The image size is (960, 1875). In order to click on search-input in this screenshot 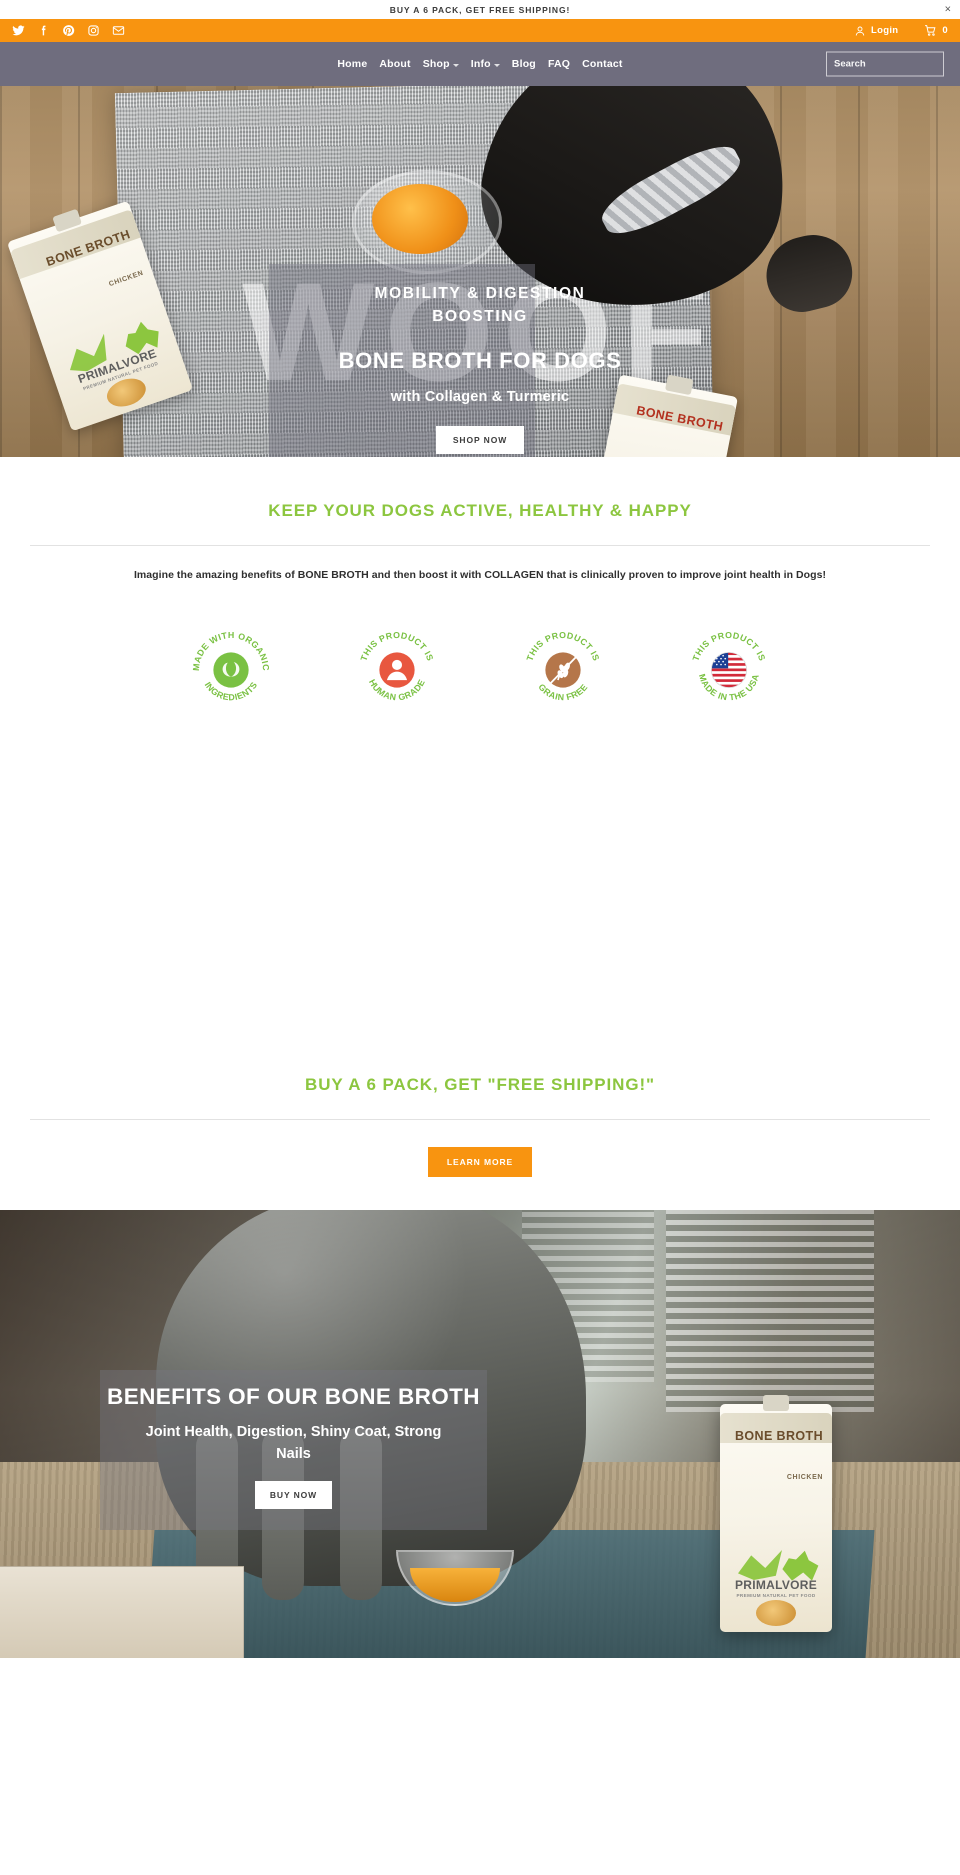, I will do `click(897, 64)`.